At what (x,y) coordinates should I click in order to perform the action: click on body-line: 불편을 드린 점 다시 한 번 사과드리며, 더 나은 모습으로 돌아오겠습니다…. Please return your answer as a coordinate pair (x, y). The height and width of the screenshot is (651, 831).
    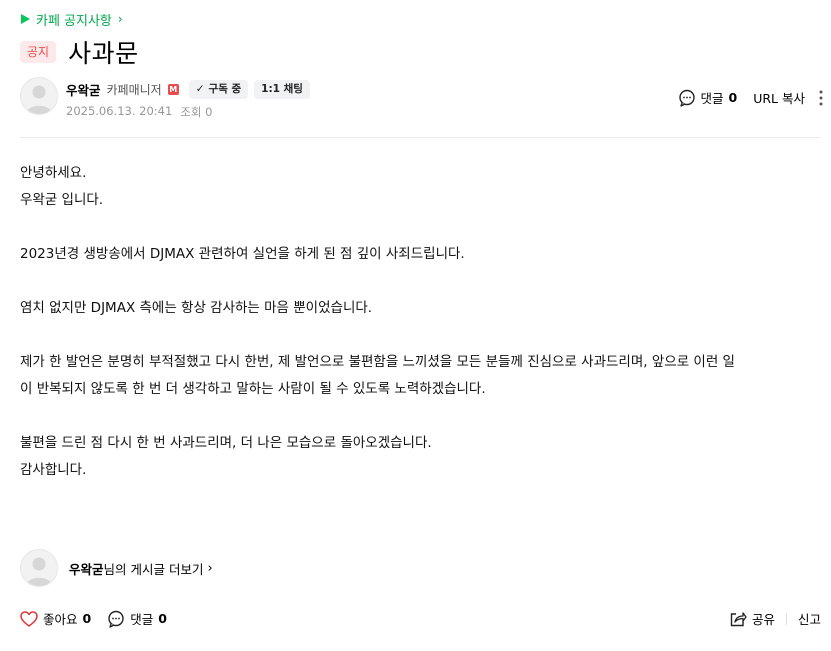
    Looking at the image, I should click on (226, 443).